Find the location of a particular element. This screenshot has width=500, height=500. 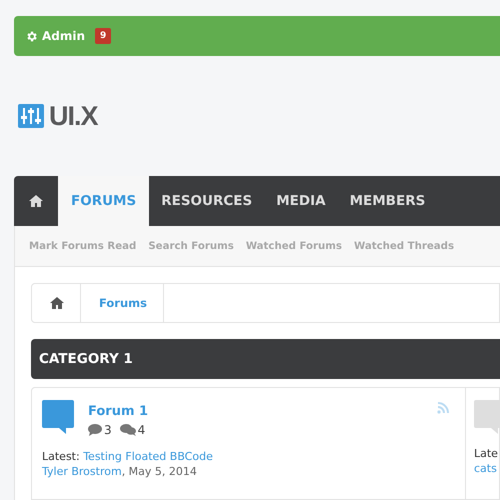

admin-link: Admin is located at coordinates (55, 36).